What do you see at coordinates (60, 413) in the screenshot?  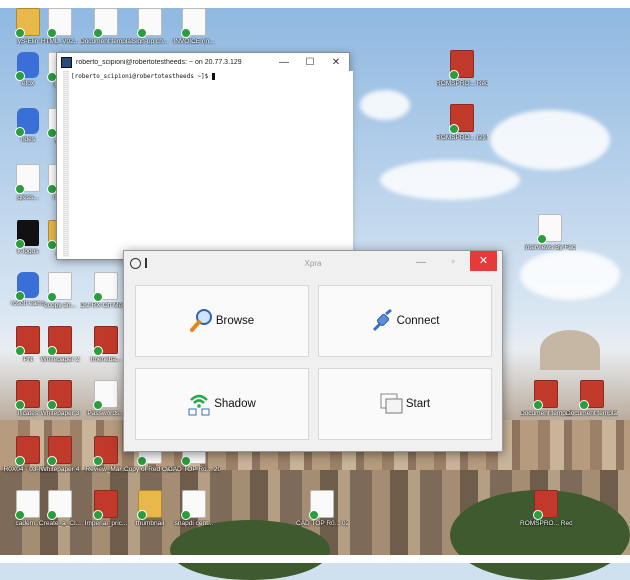 I see `desktop-icon-label: Whitepaper 3` at bounding box center [60, 413].